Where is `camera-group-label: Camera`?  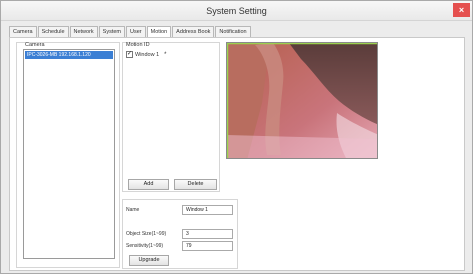 camera-group-label: Camera is located at coordinates (35, 45).